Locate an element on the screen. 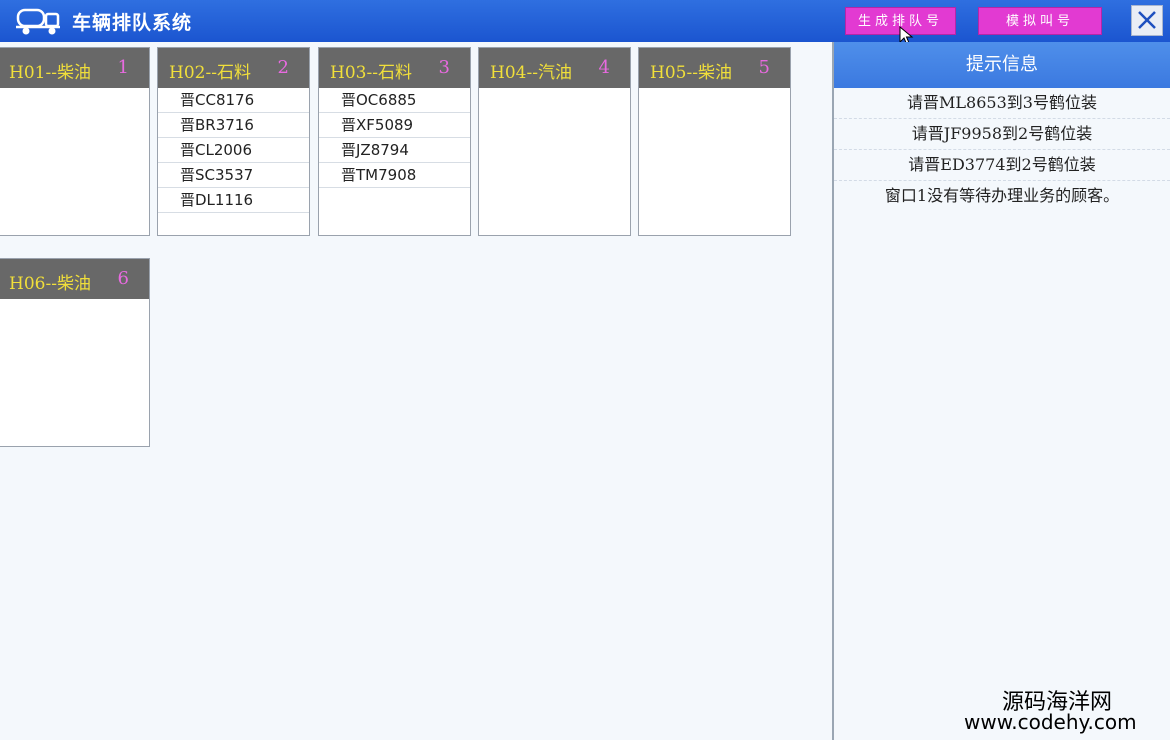  station-card-h05: H05--柴油 5 is located at coordinates (714, 141).